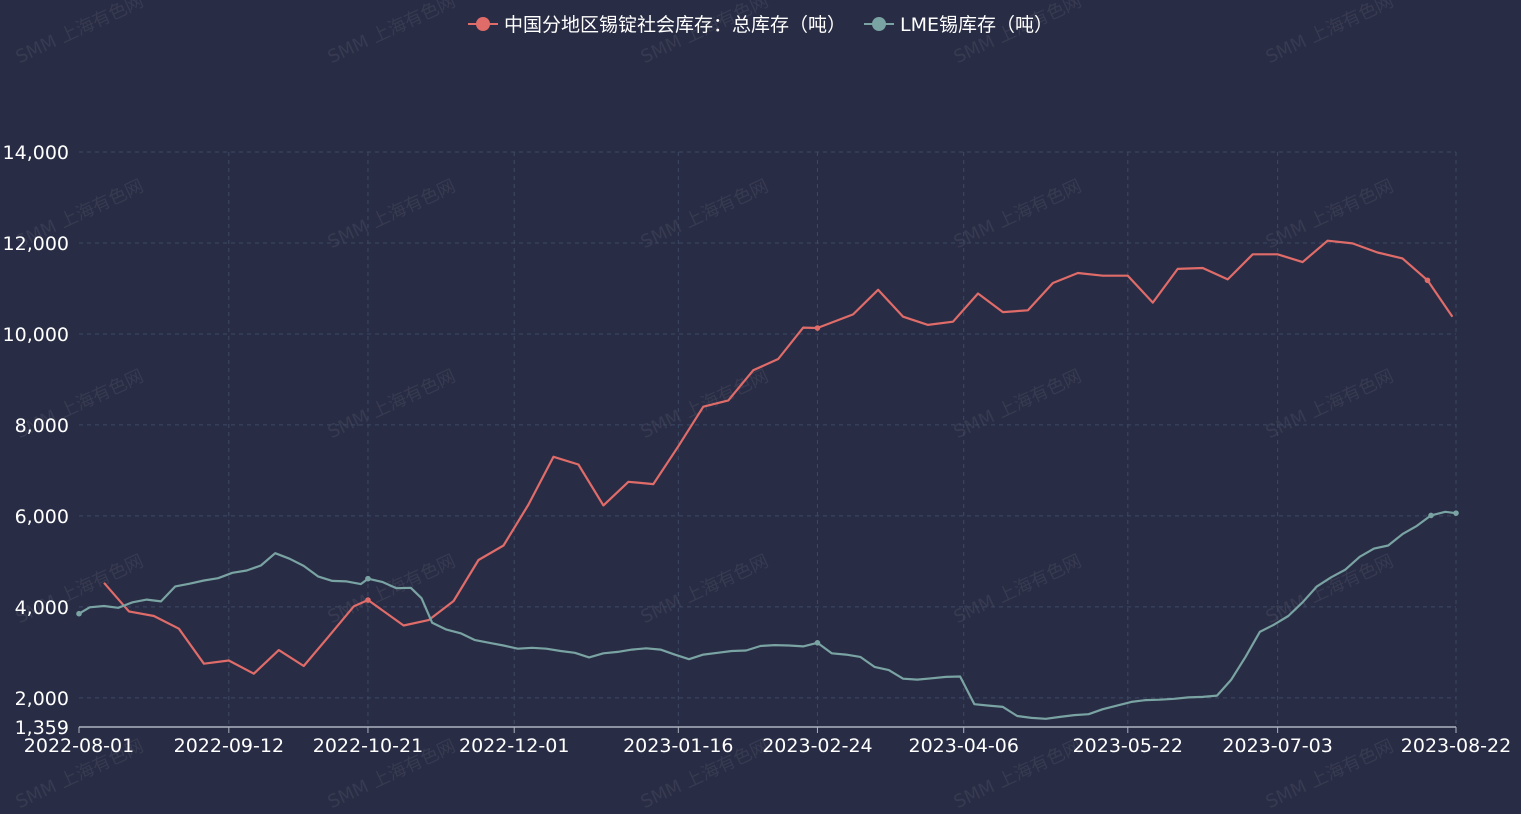 Image resolution: width=1521 pixels, height=814 pixels. What do you see at coordinates (1128, 746) in the screenshot?
I see `x-tick-label: 2023-05-22` at bounding box center [1128, 746].